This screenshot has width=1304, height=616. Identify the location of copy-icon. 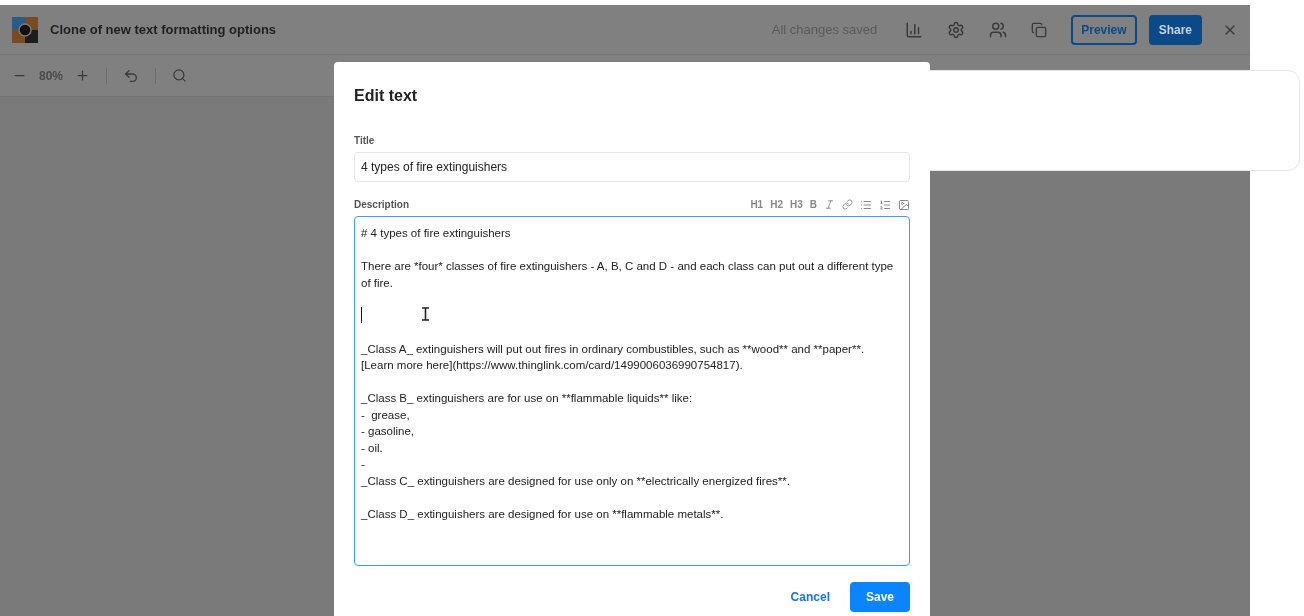
(1039, 29).